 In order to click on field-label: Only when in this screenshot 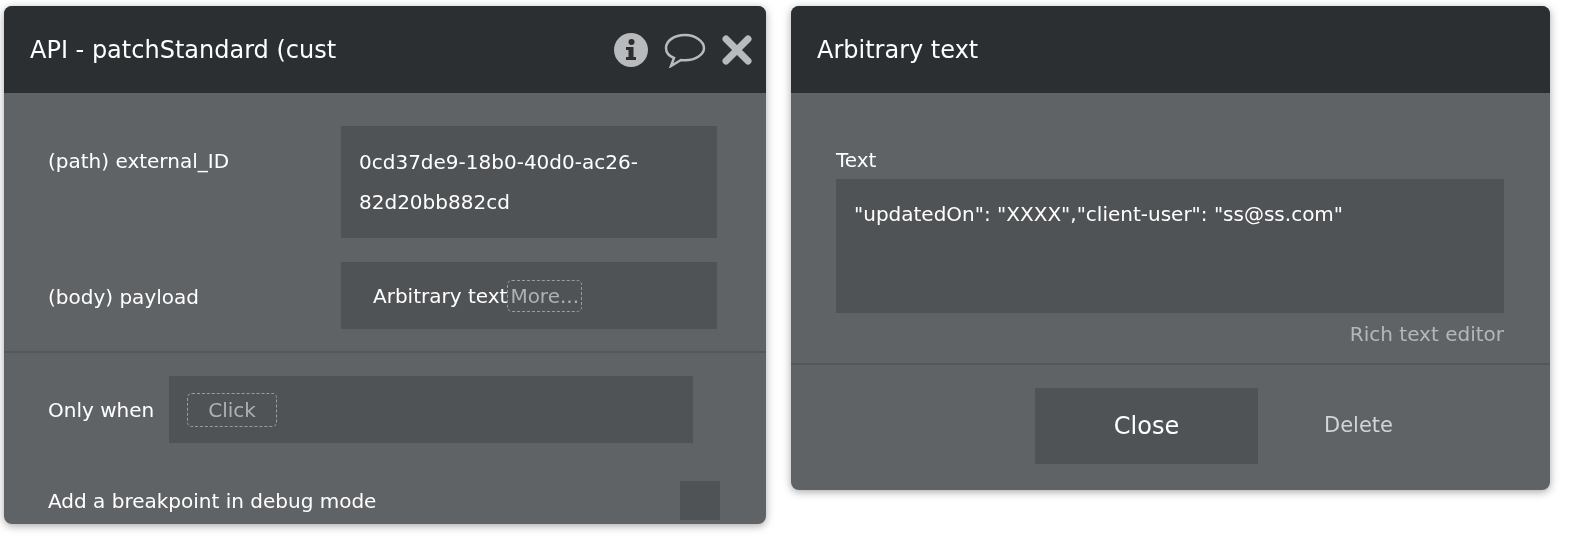, I will do `click(101, 410)`.